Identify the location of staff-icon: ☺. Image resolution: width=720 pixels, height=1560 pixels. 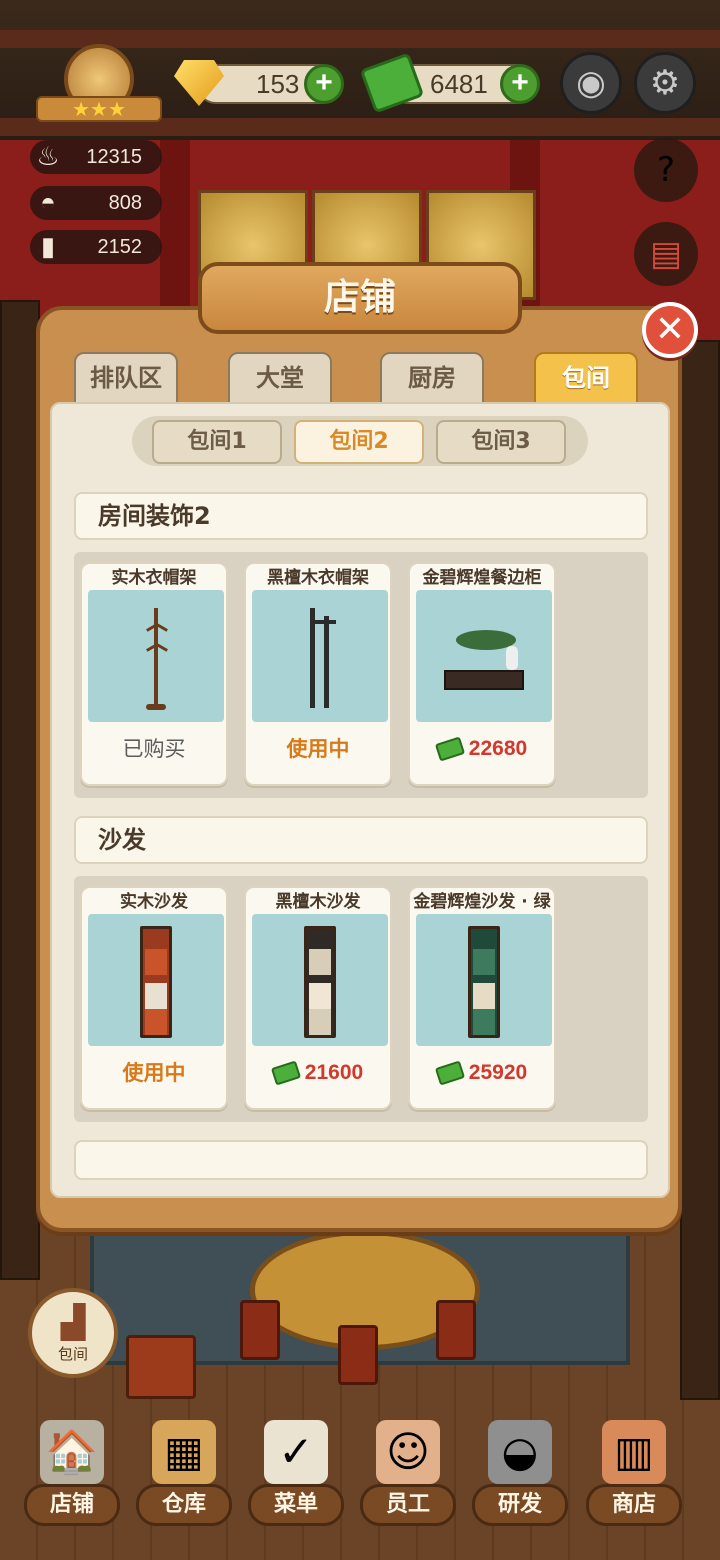
(408, 1452).